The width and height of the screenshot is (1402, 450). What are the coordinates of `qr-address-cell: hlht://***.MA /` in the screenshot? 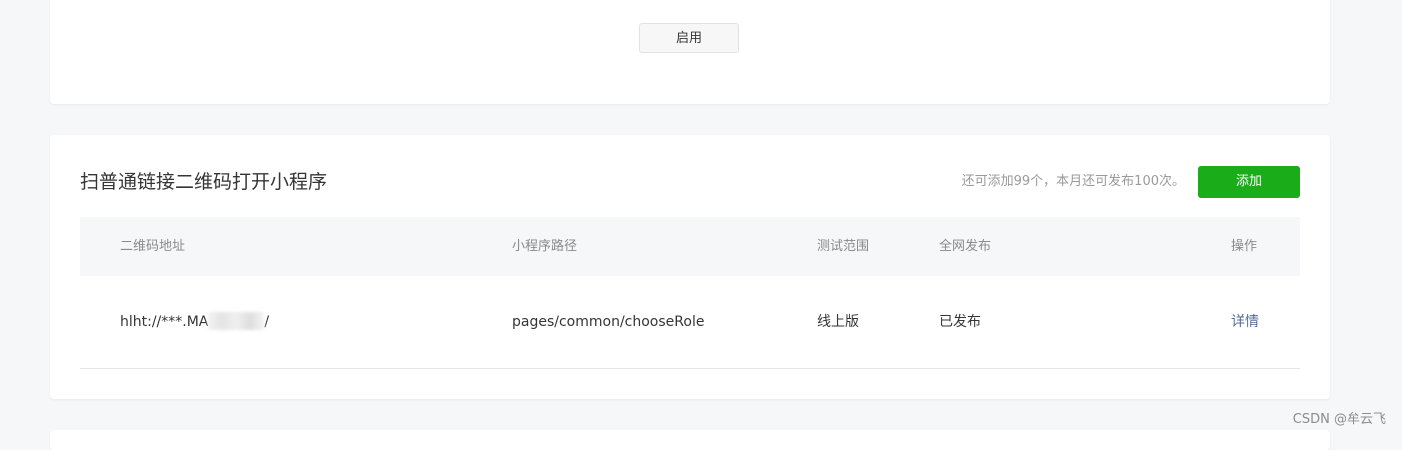 It's located at (195, 321).